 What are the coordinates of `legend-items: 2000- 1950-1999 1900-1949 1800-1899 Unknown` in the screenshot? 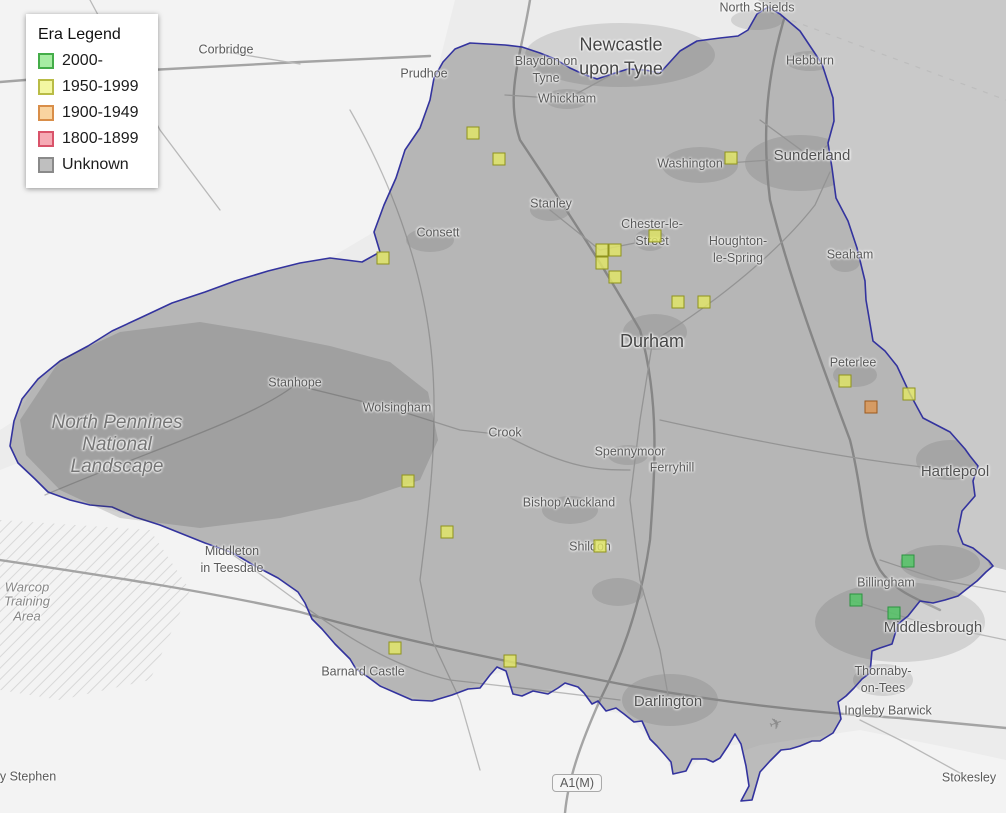 It's located at (92, 113).